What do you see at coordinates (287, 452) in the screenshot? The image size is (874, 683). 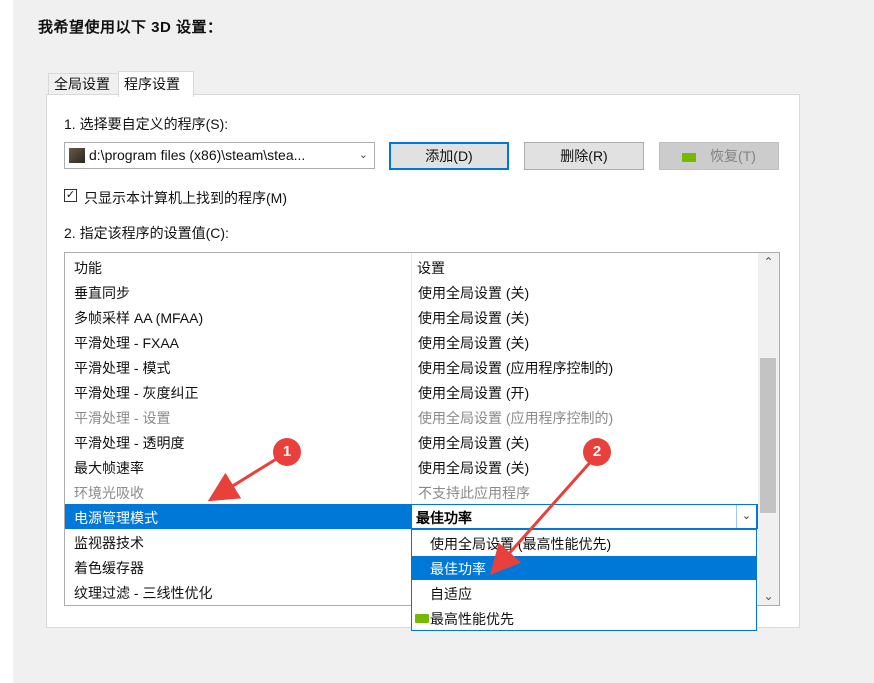 I see `annotation-badge-1: 1` at bounding box center [287, 452].